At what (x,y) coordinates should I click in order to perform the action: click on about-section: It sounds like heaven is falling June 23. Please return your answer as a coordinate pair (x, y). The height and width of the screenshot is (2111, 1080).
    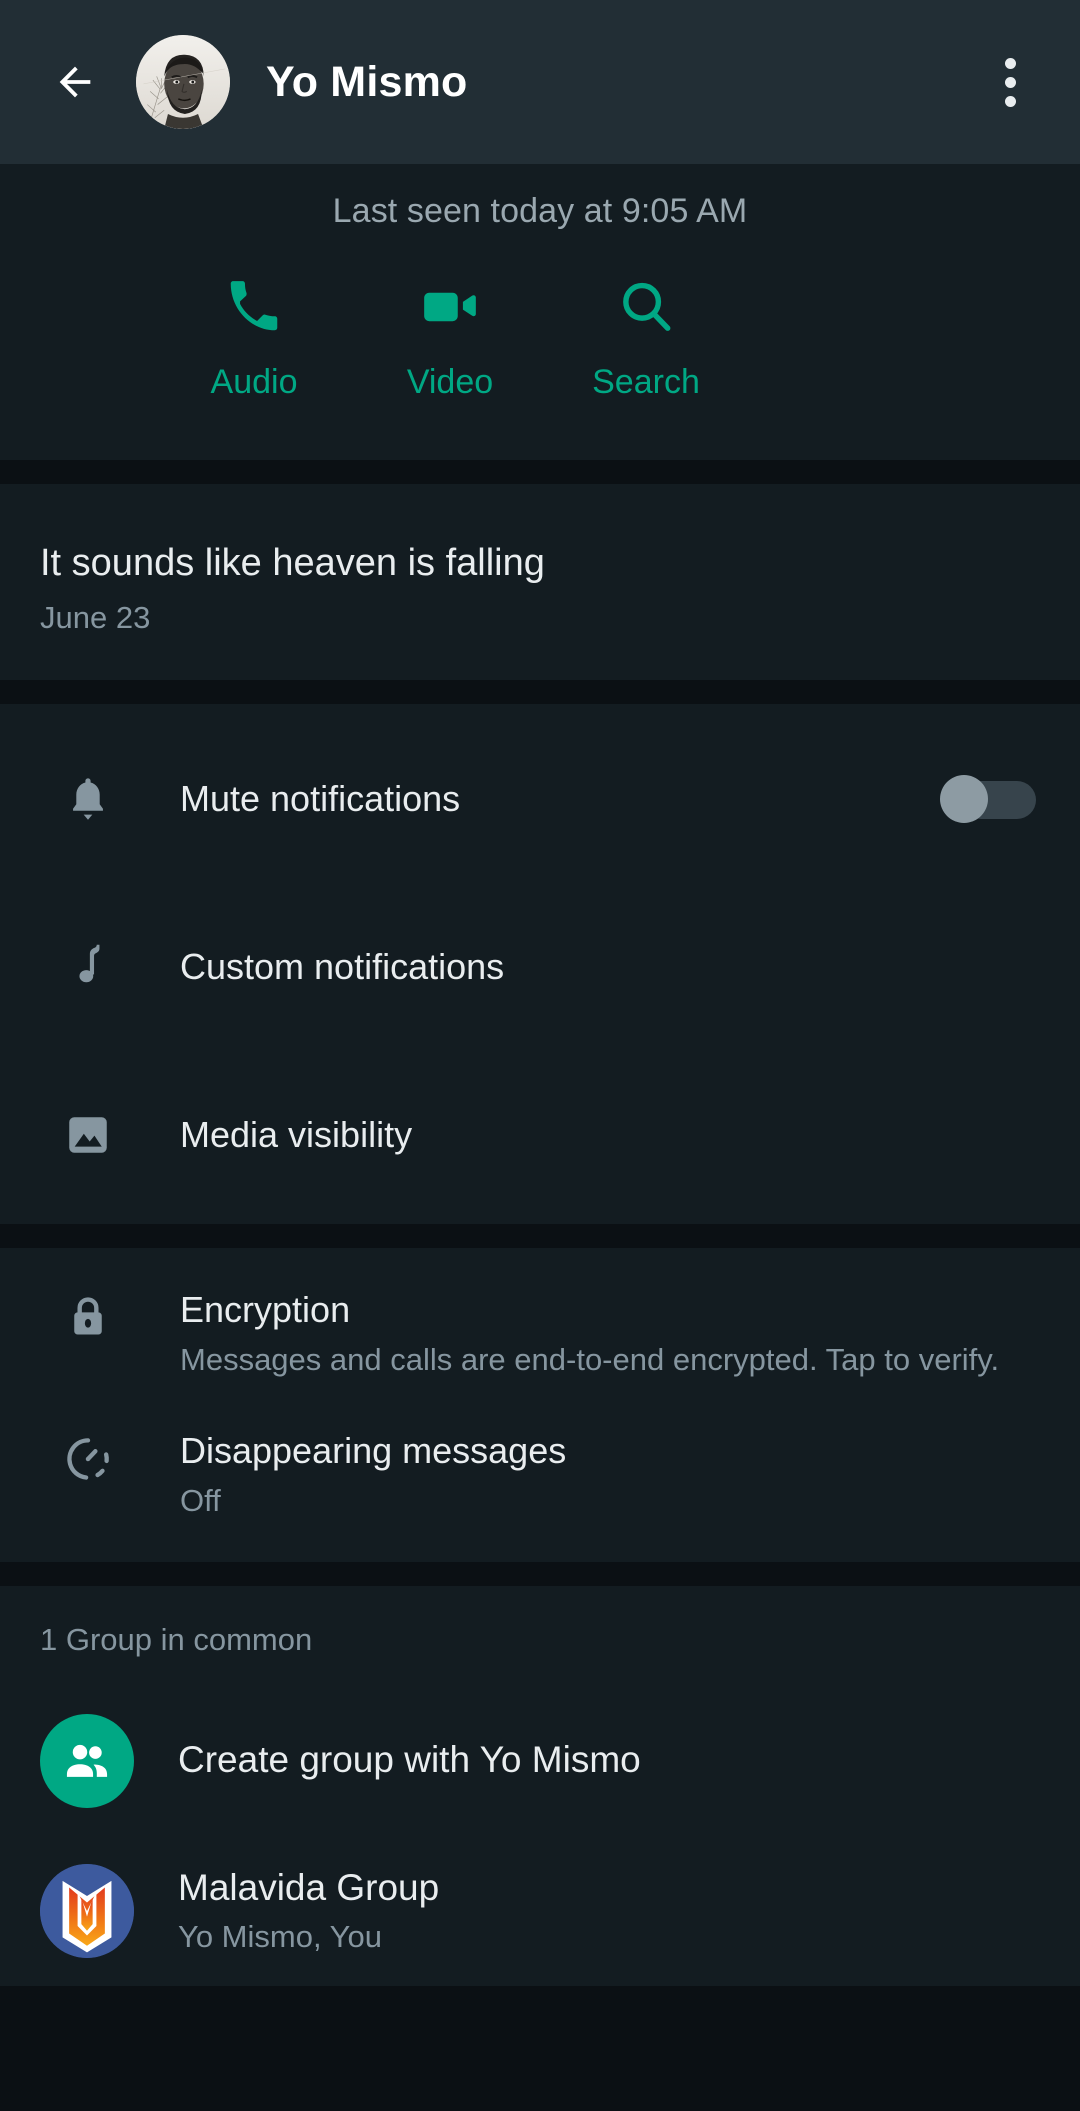
    Looking at the image, I should click on (540, 582).